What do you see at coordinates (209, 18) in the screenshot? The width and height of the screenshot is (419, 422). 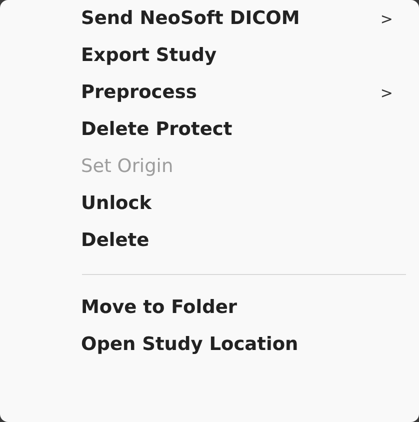 I see `menu-item: Send NeoSoft DICOM >` at bounding box center [209, 18].